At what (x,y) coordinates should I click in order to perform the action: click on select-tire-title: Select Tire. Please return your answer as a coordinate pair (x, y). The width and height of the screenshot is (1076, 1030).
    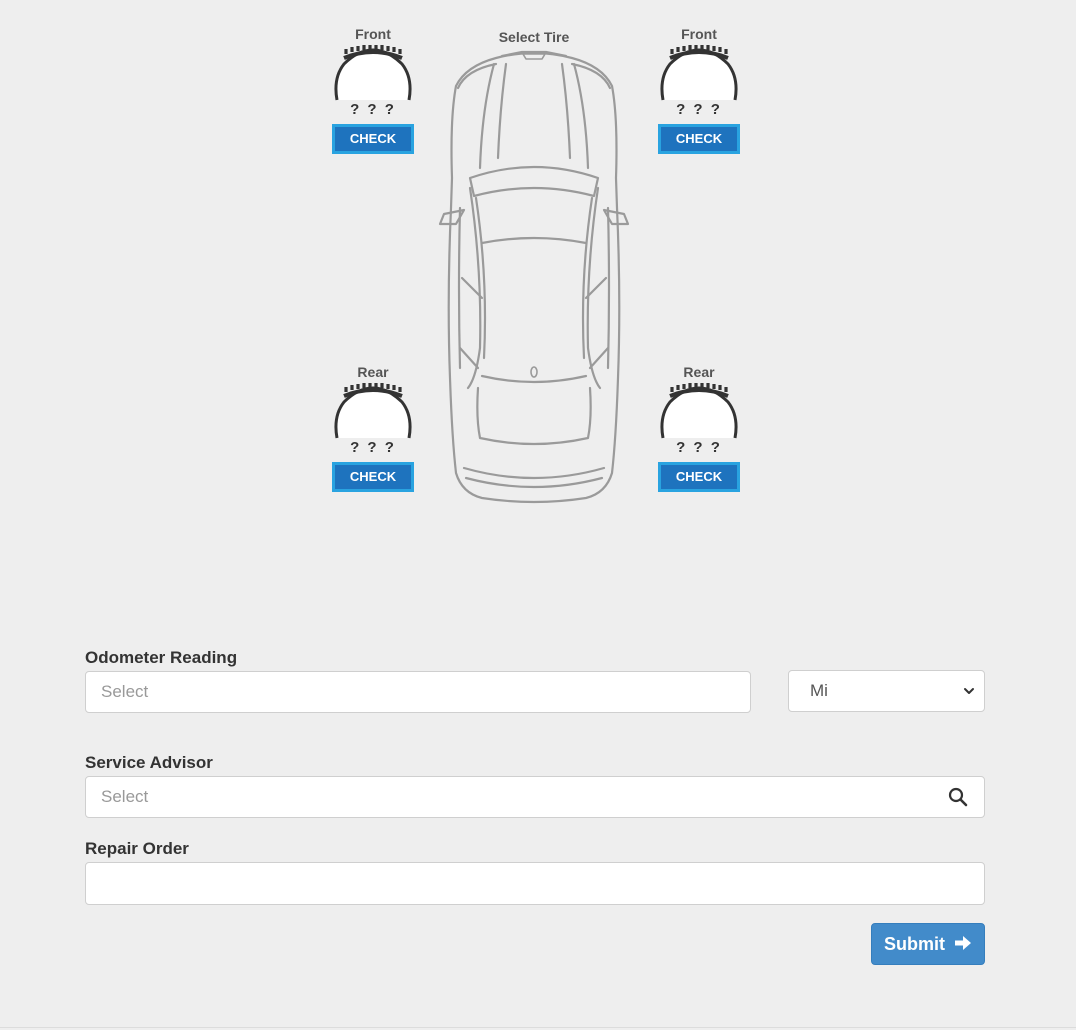
    Looking at the image, I should click on (534, 37).